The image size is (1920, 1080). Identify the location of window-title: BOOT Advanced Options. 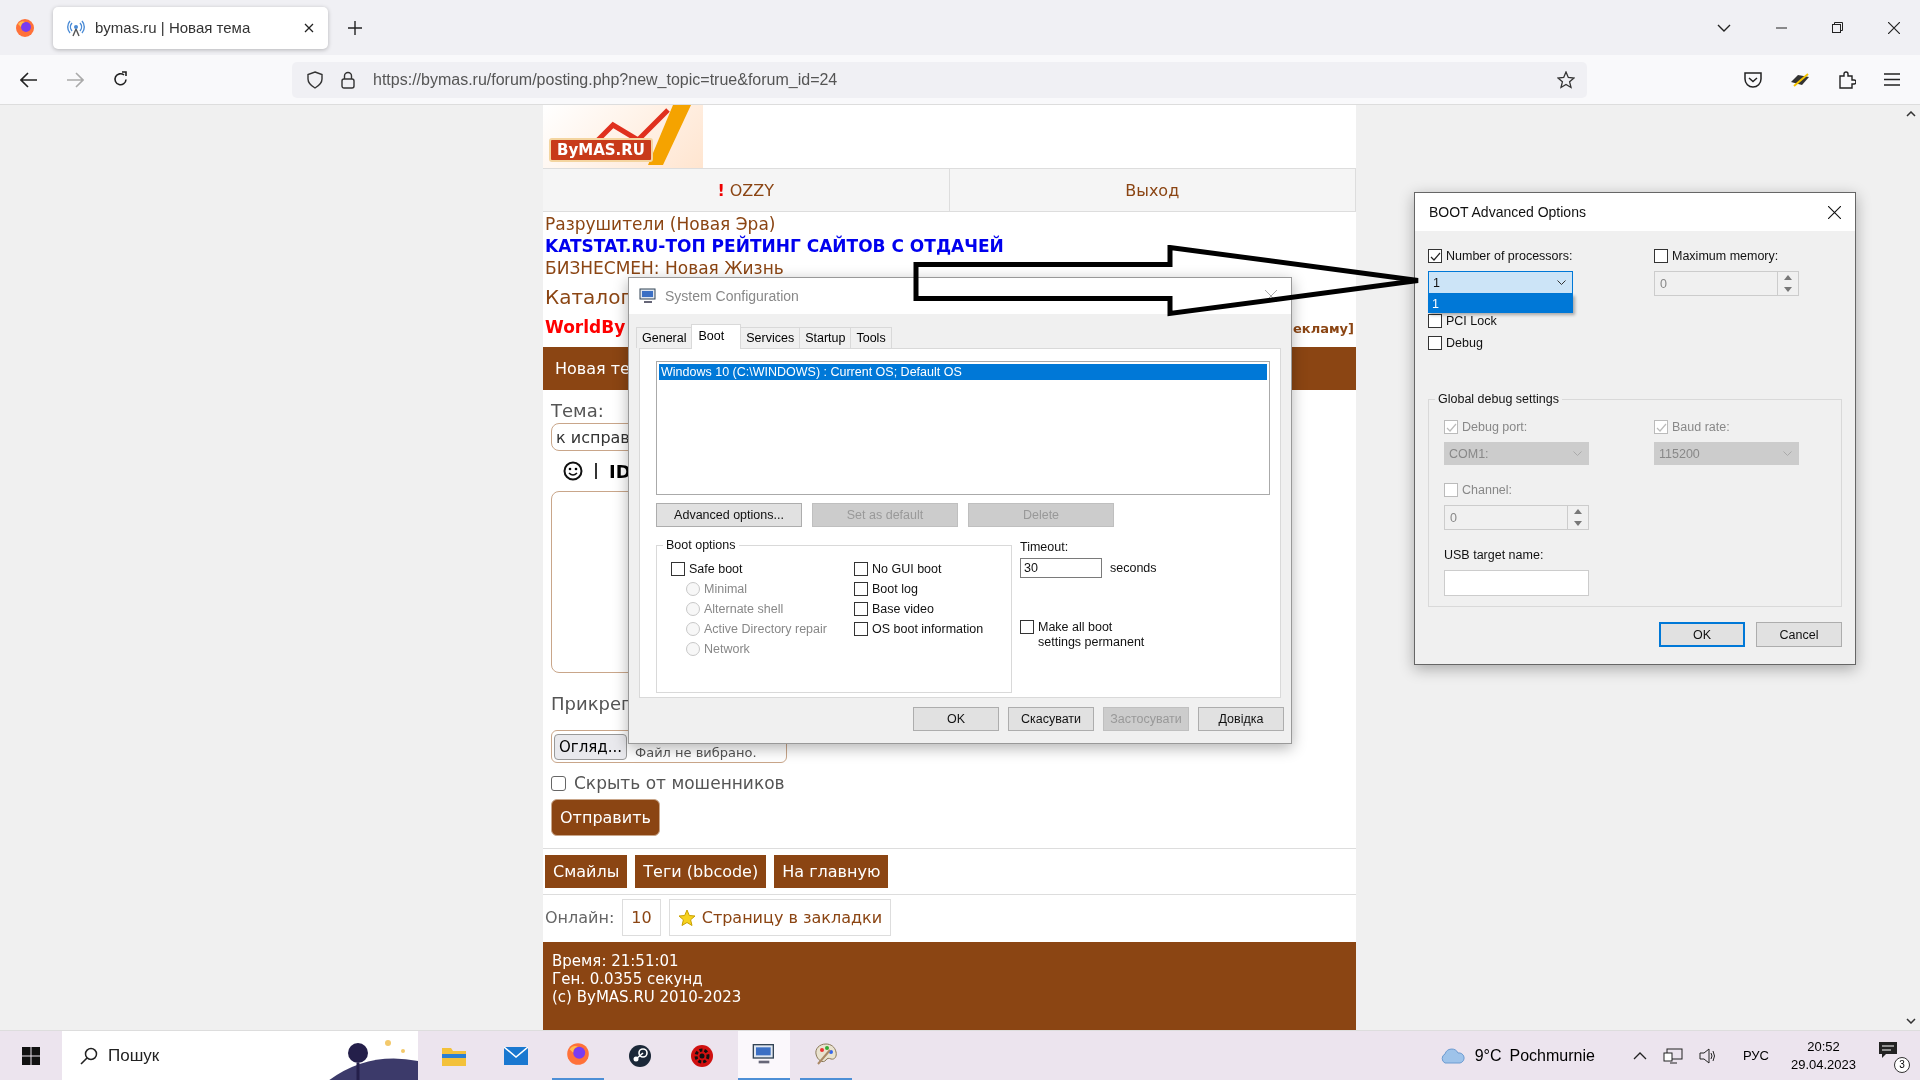
(1507, 212).